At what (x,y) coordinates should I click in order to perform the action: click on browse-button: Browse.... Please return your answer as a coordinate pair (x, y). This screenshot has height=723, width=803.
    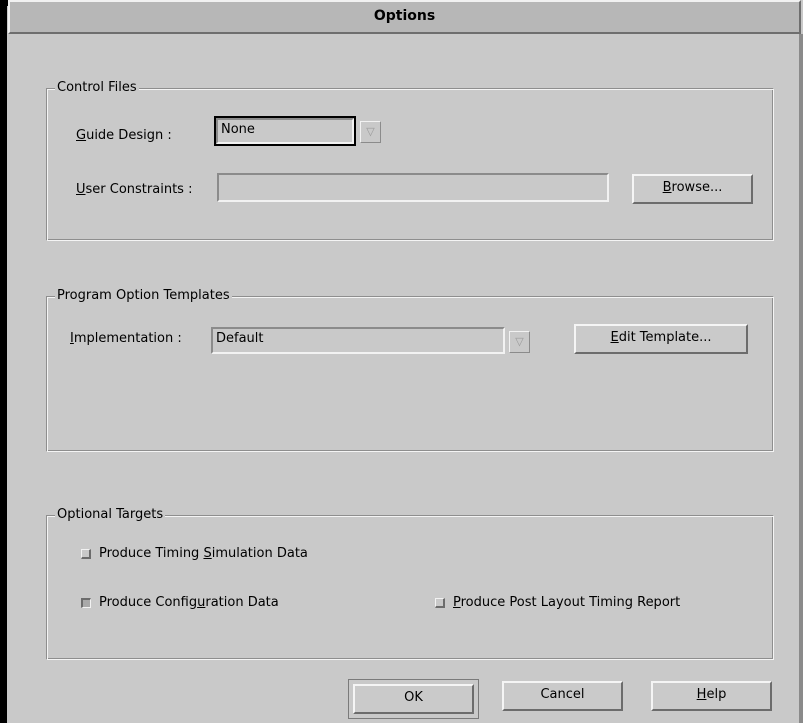
    Looking at the image, I should click on (692, 189).